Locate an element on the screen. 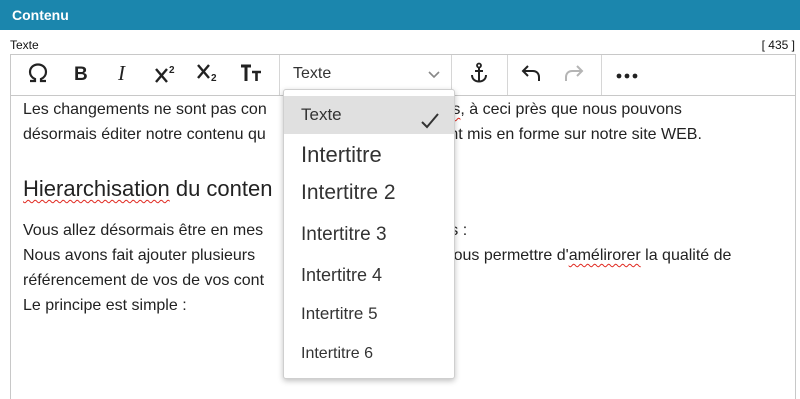  format-option-intertitre-3: Intertitre 3 is located at coordinates (369, 235).